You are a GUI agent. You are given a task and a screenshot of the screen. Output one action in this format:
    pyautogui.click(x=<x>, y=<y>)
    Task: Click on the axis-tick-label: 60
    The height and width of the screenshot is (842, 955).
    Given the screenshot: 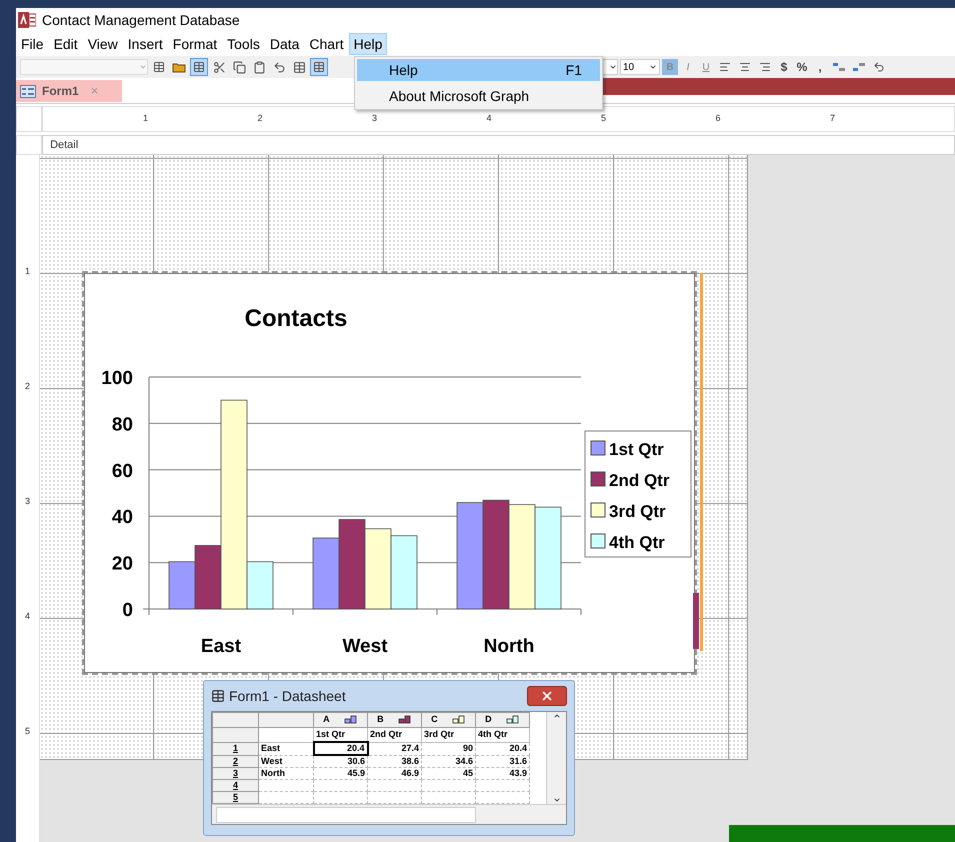 What is the action you would take?
    pyautogui.click(x=122, y=471)
    